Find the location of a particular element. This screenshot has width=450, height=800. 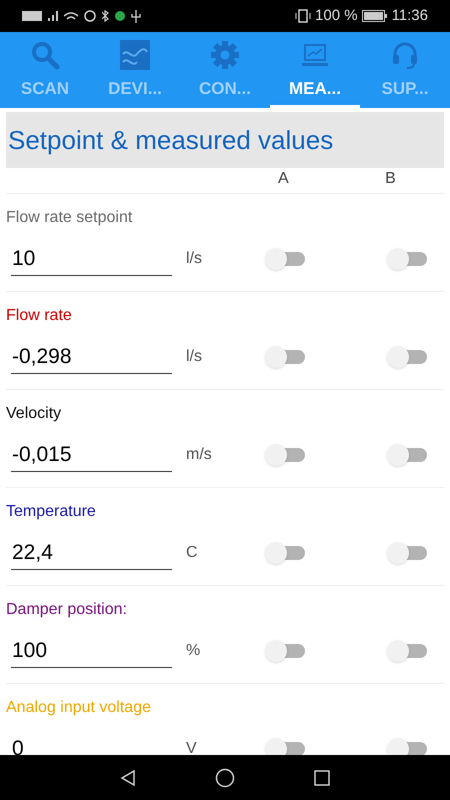

value-field: 100 is located at coordinates (91, 651).